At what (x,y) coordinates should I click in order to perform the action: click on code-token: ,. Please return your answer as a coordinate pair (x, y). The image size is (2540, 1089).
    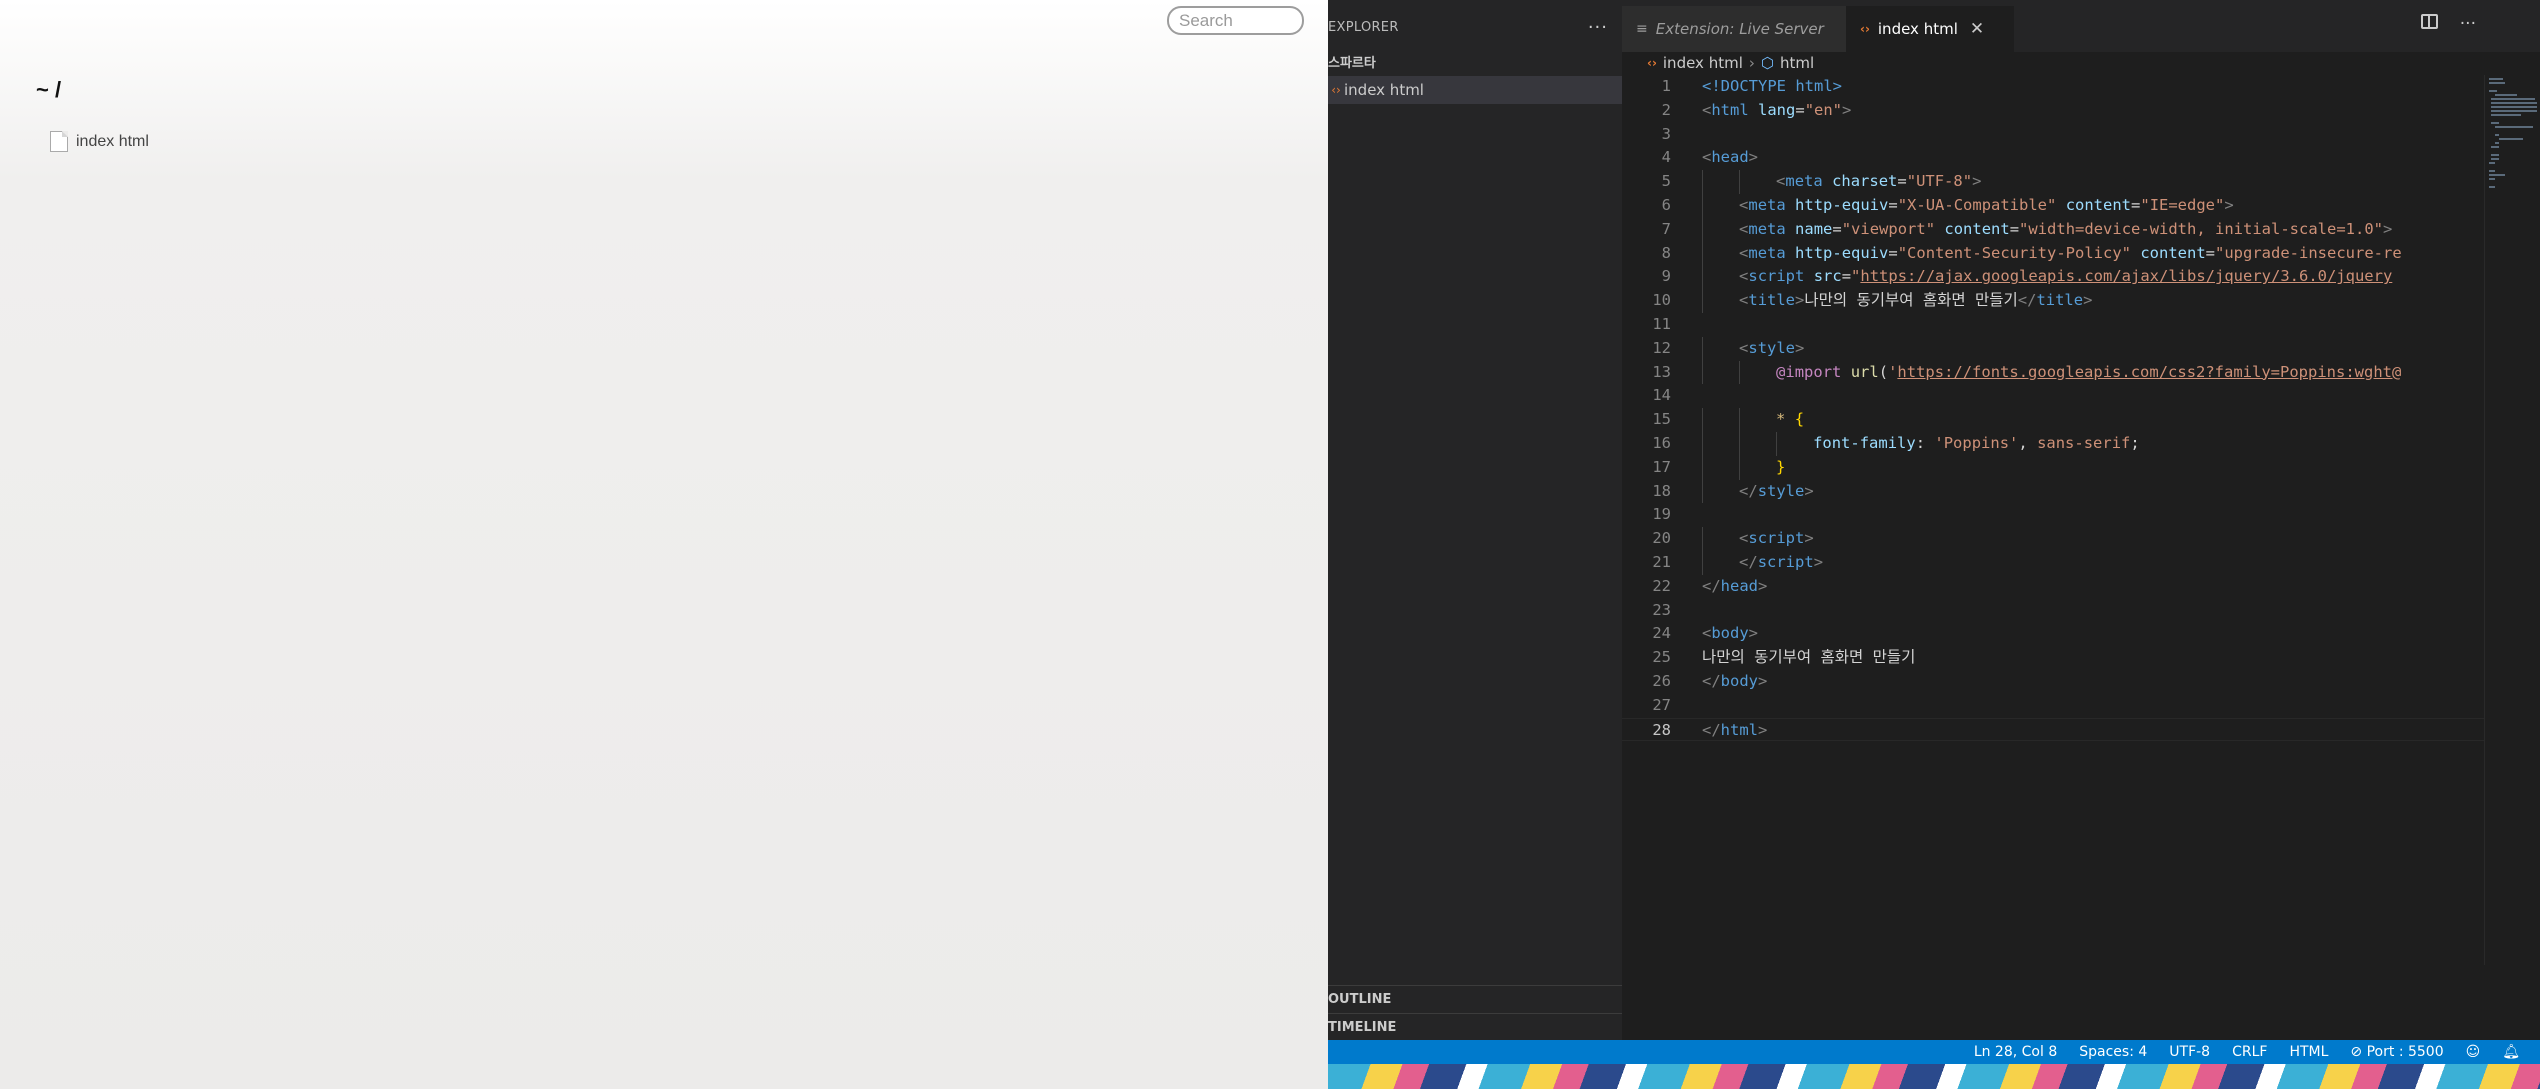
    Looking at the image, I should click on (2028, 442).